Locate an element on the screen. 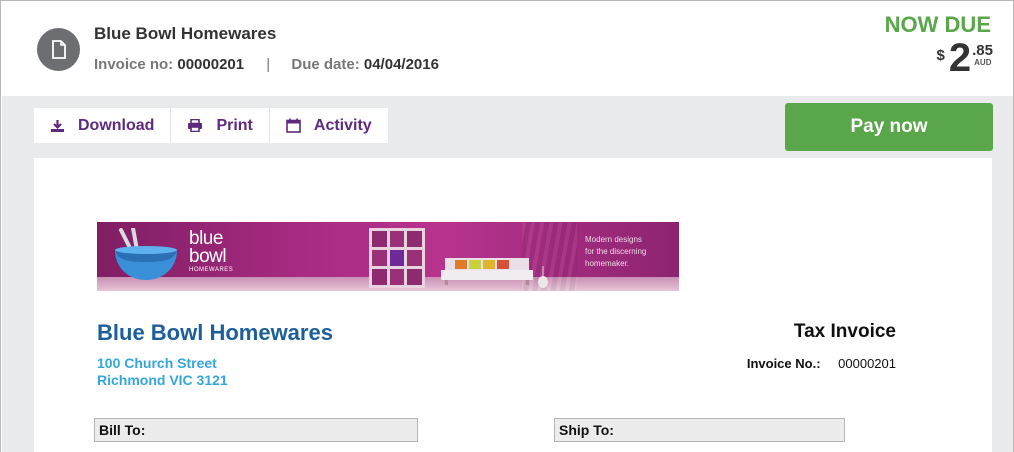 The width and height of the screenshot is (1014, 452). invoice-number-label: Invoice no: is located at coordinates (134, 64).